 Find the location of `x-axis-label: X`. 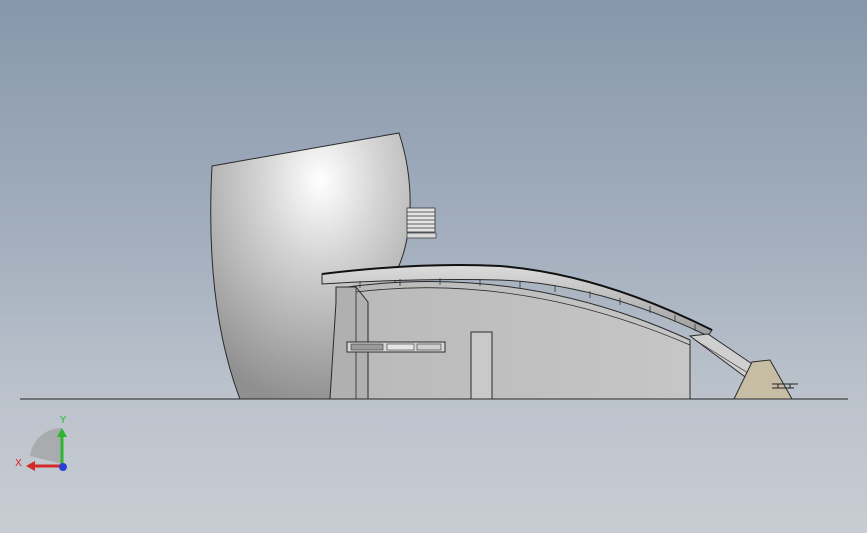

x-axis-label: X is located at coordinates (18, 463).